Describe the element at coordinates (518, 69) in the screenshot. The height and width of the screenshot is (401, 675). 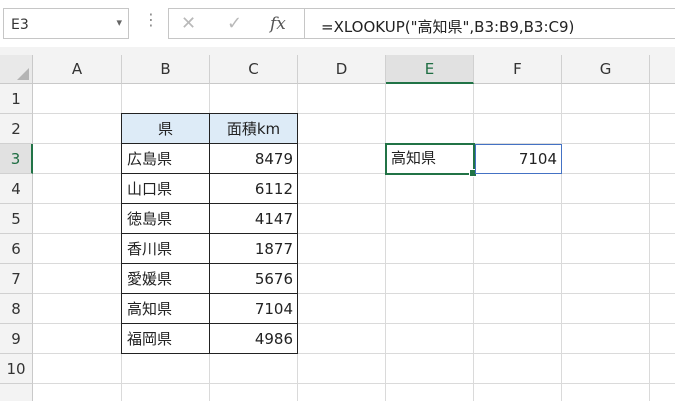
I see `column-header-f: F` at that location.